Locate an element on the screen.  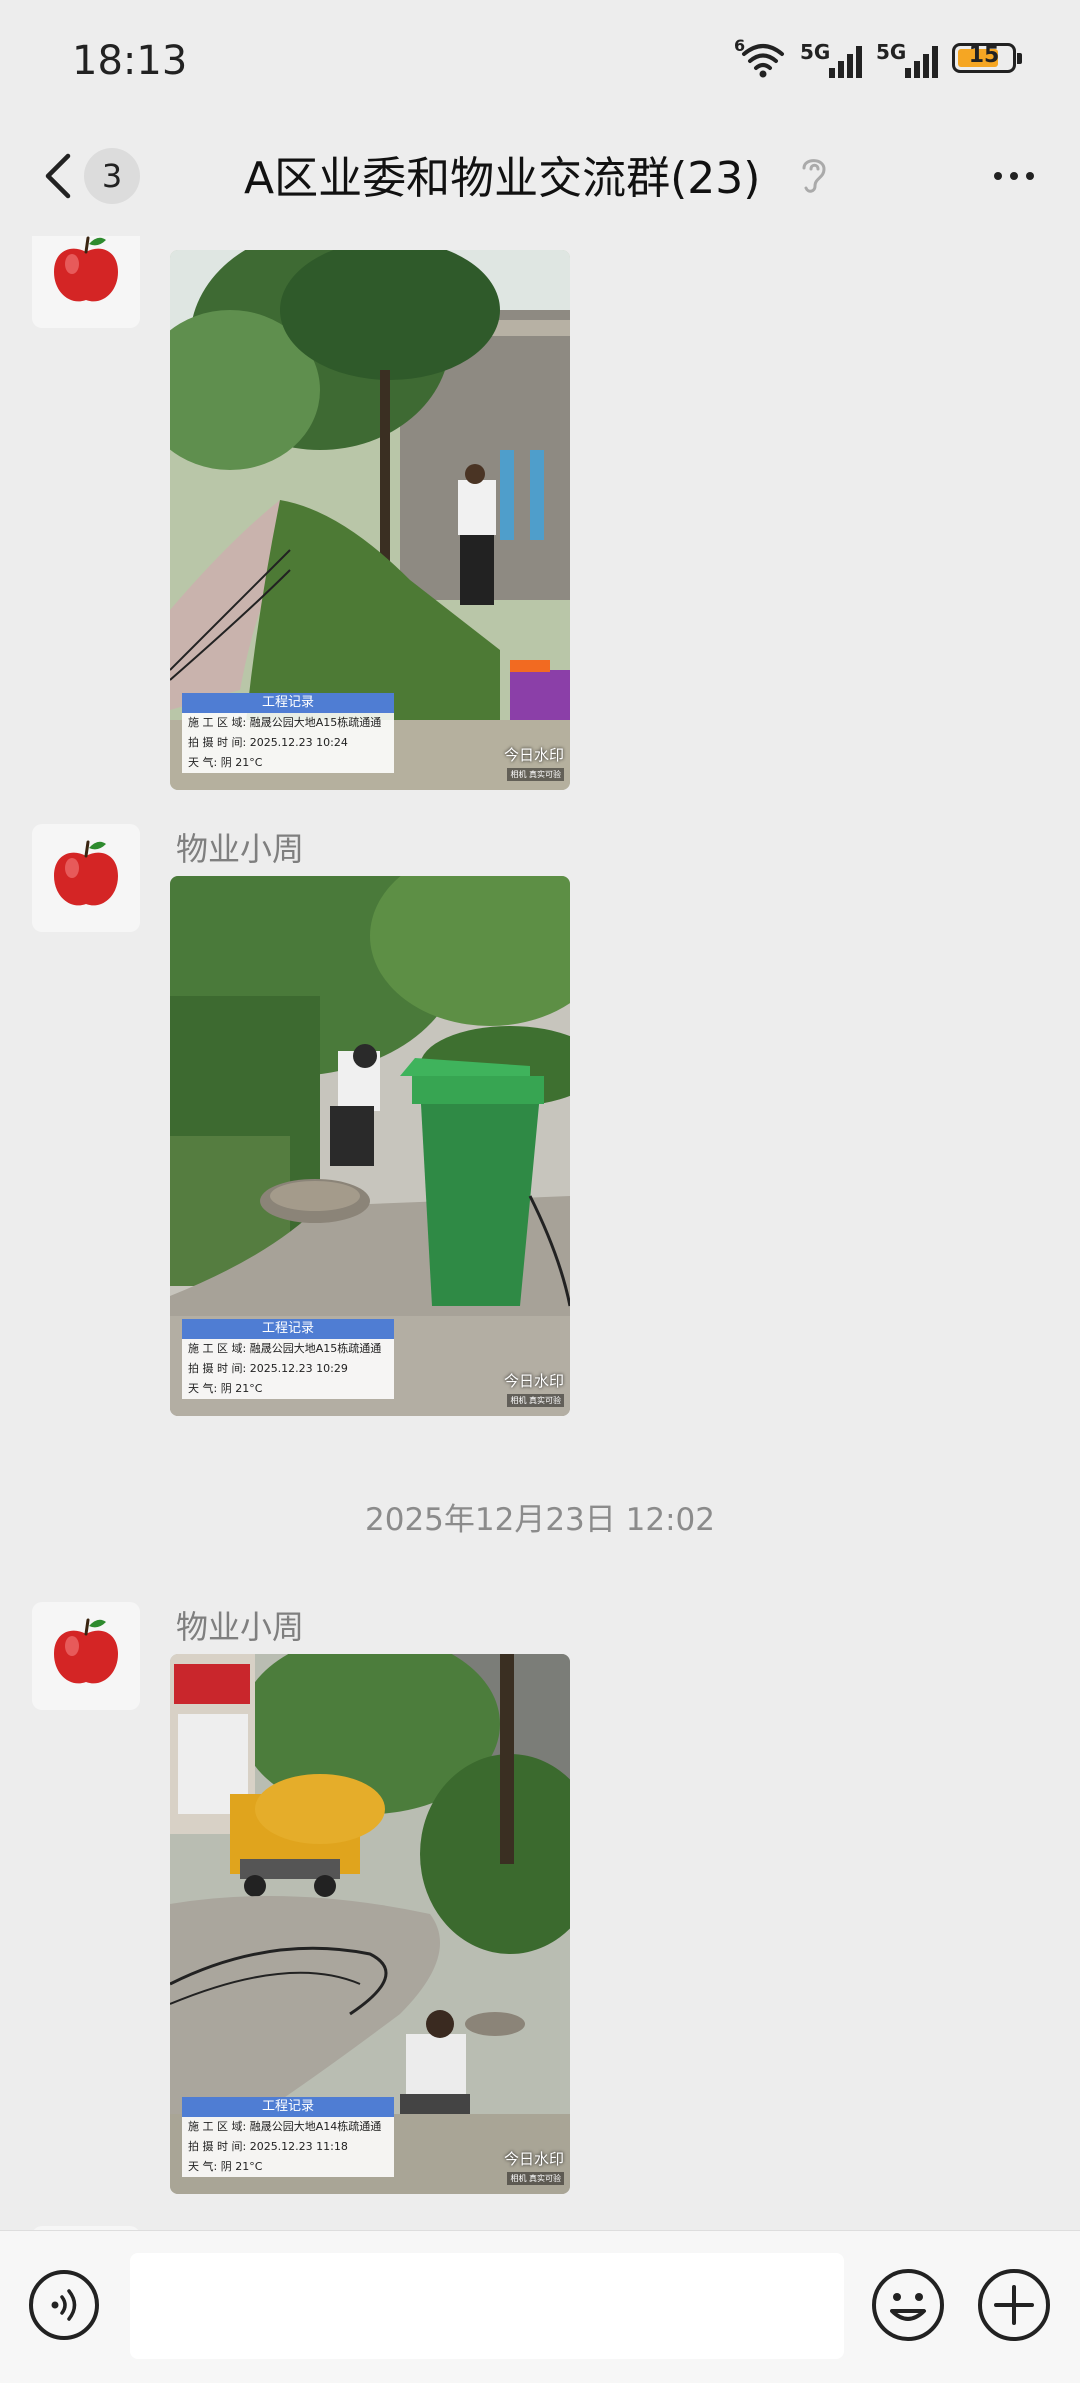
chat-title: A区业委和物业交流群(23) is located at coordinates (502, 178).